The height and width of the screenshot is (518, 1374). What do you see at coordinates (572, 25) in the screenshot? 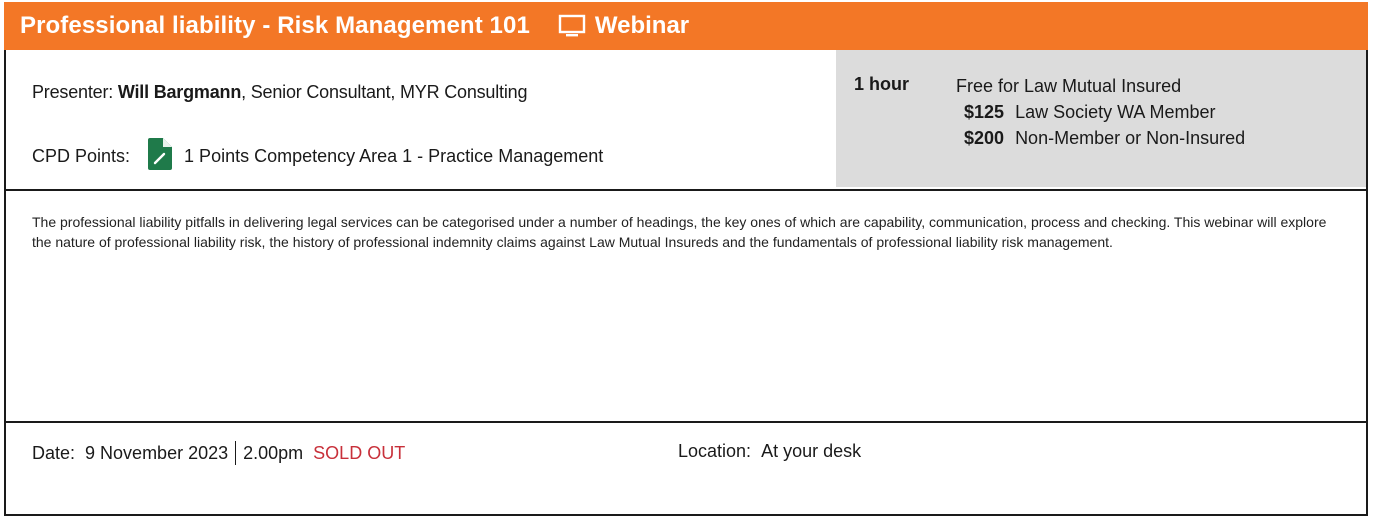
I see `monitor-icon` at bounding box center [572, 25].